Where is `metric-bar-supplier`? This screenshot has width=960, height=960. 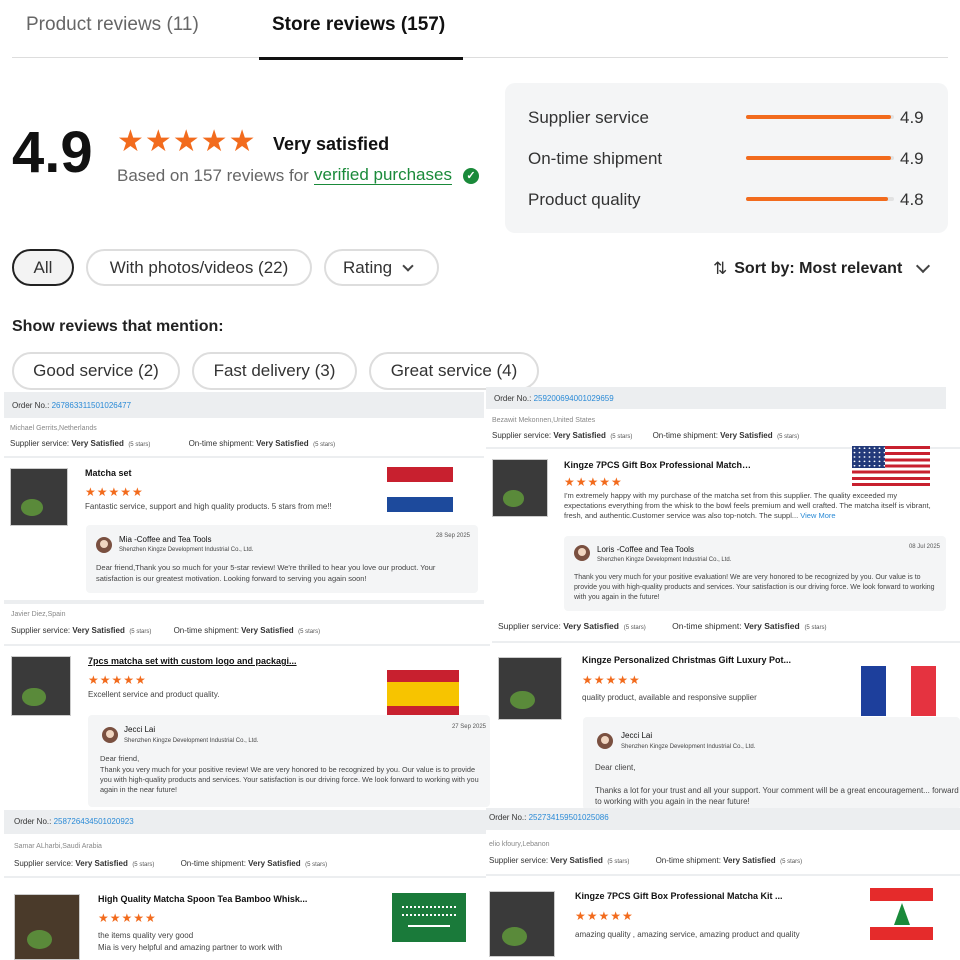 metric-bar-supplier is located at coordinates (820, 117).